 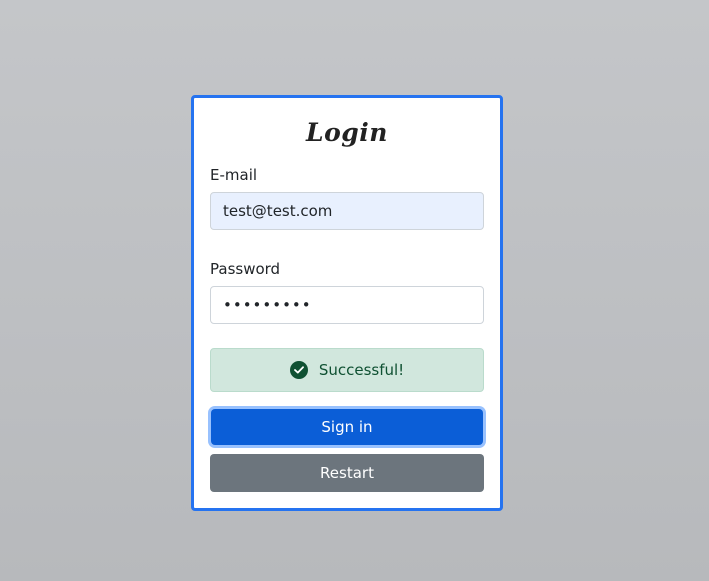 I want to click on login-title: Login, so click(x=347, y=132).